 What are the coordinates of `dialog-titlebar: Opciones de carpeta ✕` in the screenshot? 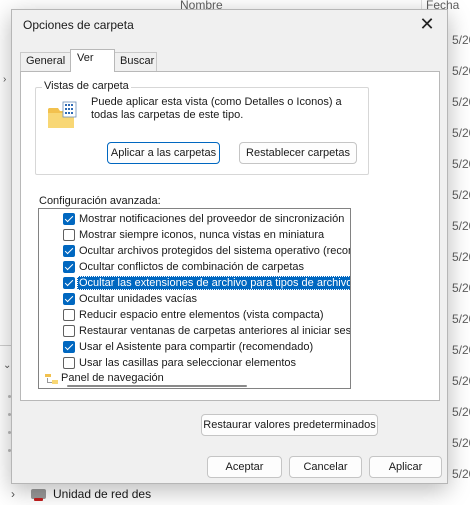 It's located at (229, 25).